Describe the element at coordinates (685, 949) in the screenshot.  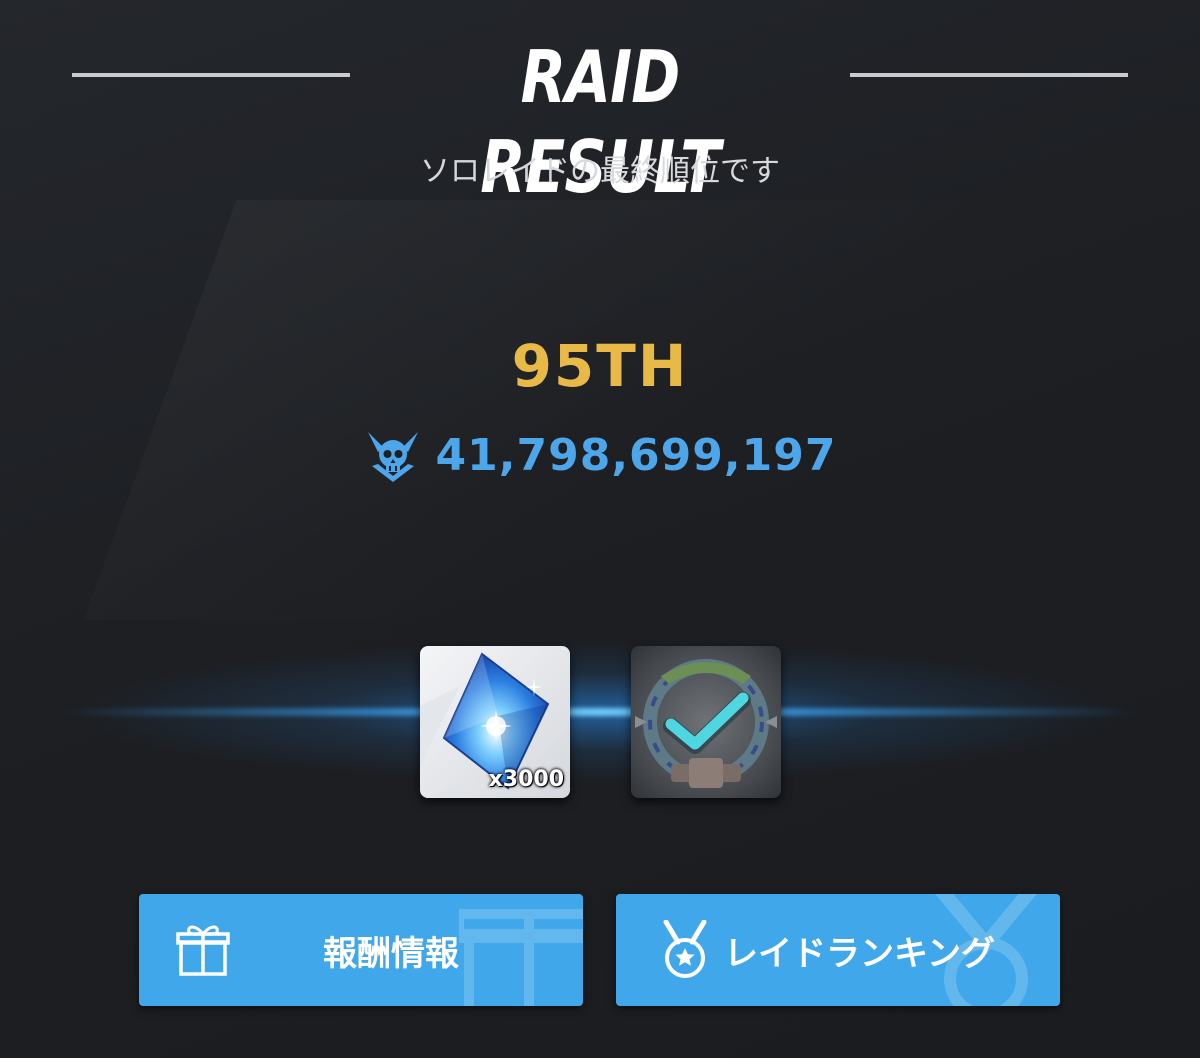
I see `medal-icon` at that location.